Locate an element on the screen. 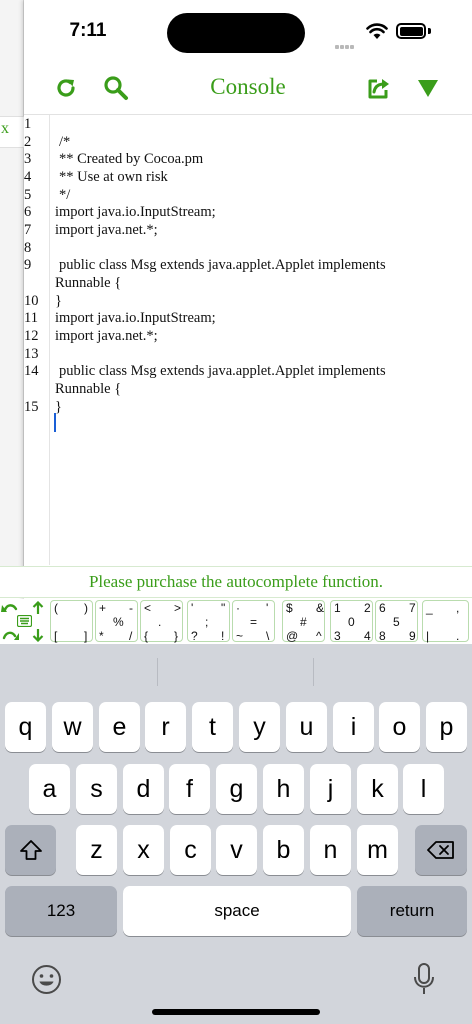 The height and width of the screenshot is (1024, 472). dynamic-island is located at coordinates (236, 33).